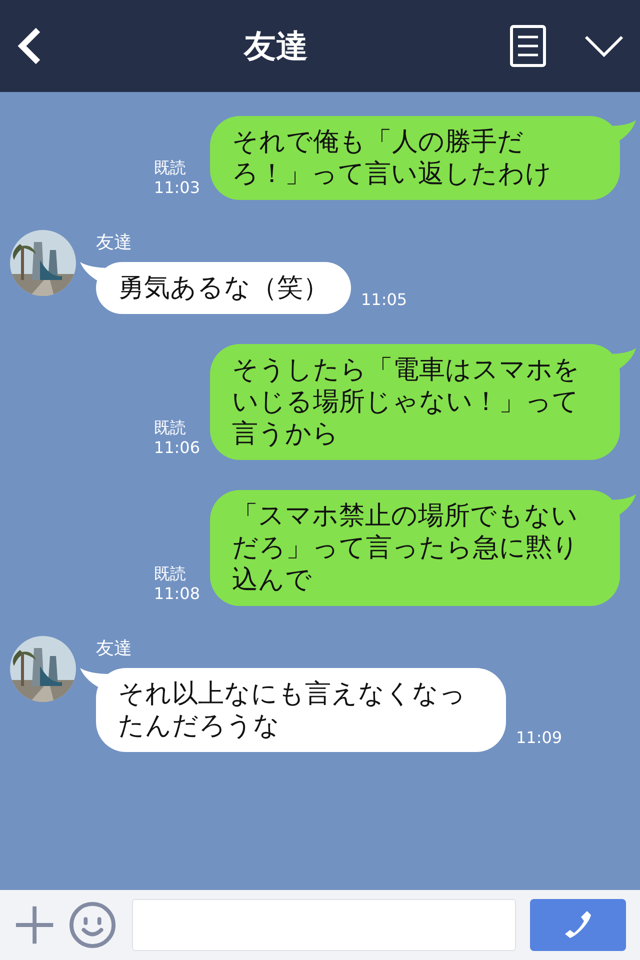 Image resolution: width=640 pixels, height=960 pixels. I want to click on timestamp: 11:08, so click(177, 594).